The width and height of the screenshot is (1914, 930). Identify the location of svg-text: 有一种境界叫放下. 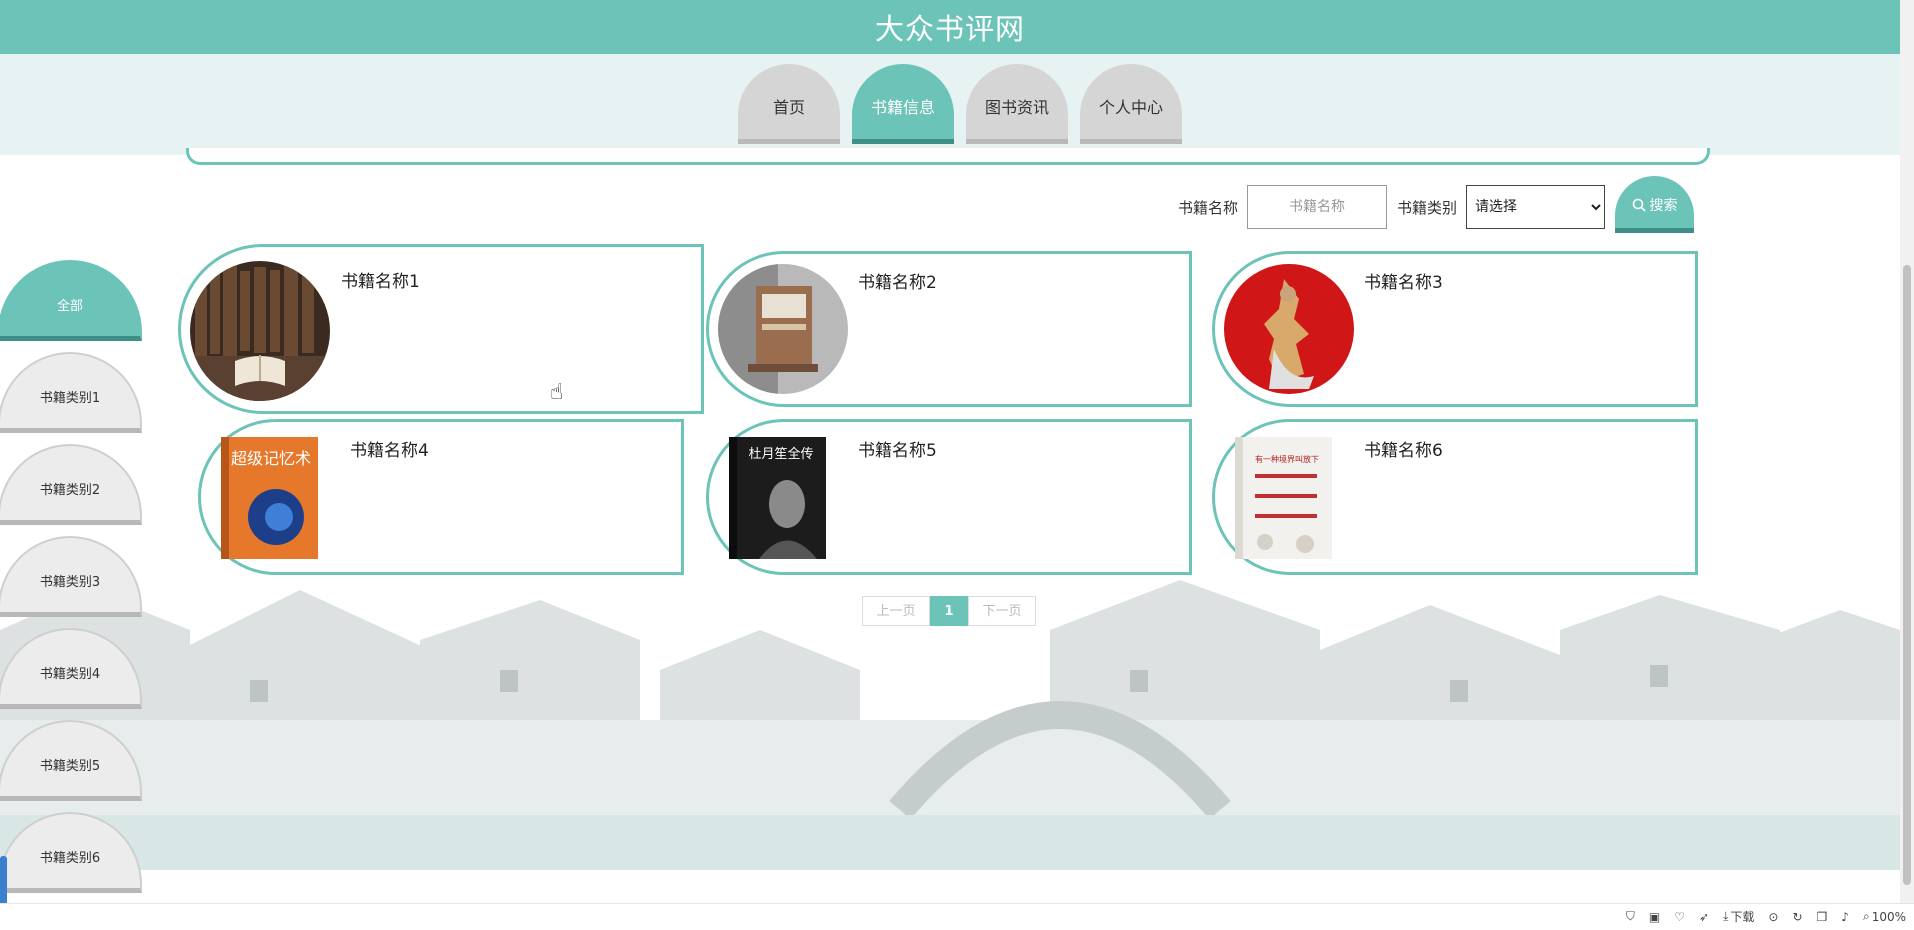
(1287, 459).